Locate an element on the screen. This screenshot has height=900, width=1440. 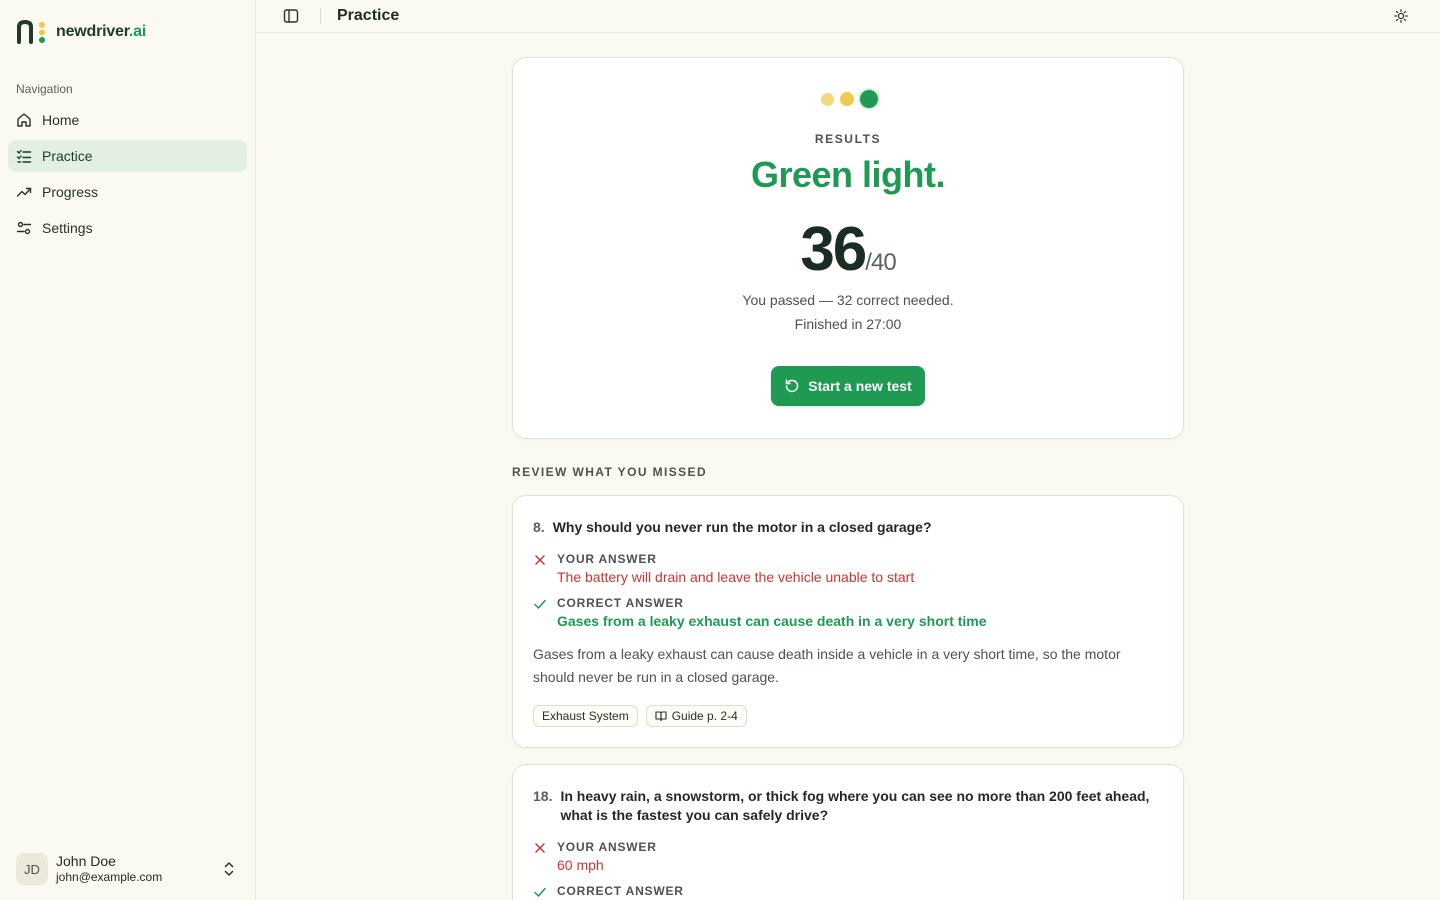
sidebar-item-home: Home is located at coordinates (127, 120).